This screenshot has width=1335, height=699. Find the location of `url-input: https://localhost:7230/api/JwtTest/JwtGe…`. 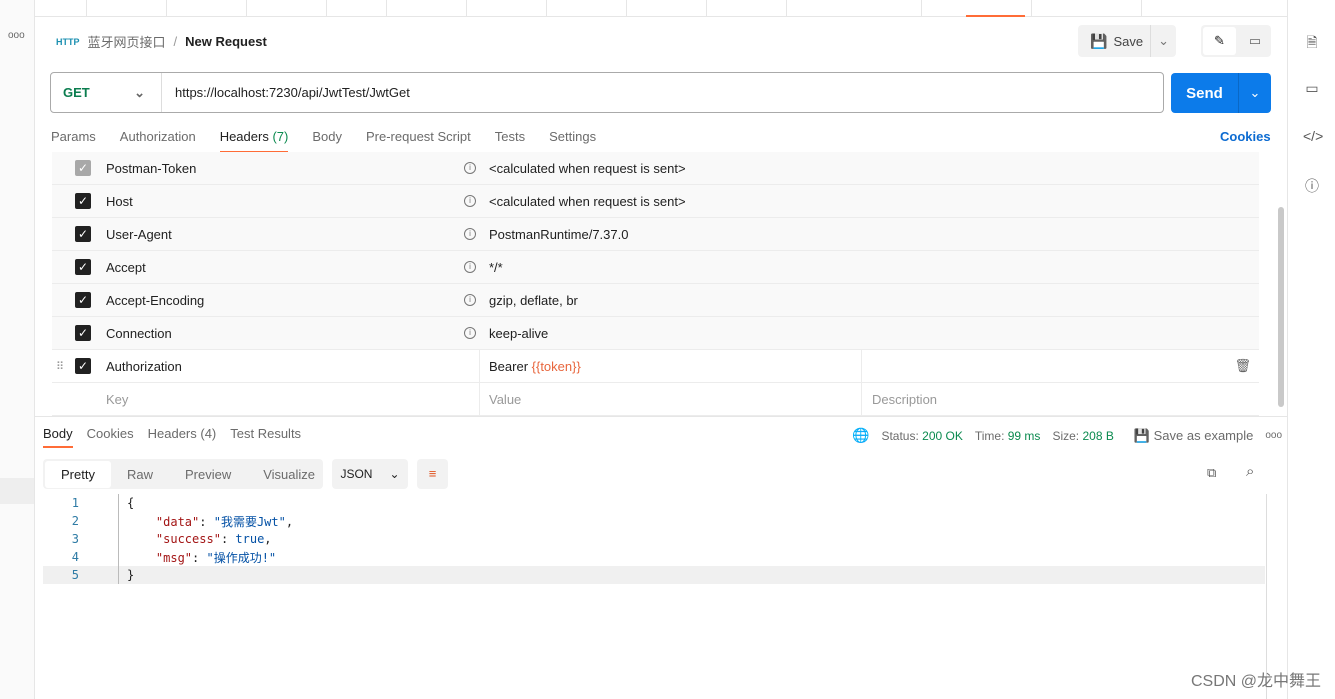

url-input: https://localhost:7230/api/JwtTest/JwtGe… is located at coordinates (286, 92).